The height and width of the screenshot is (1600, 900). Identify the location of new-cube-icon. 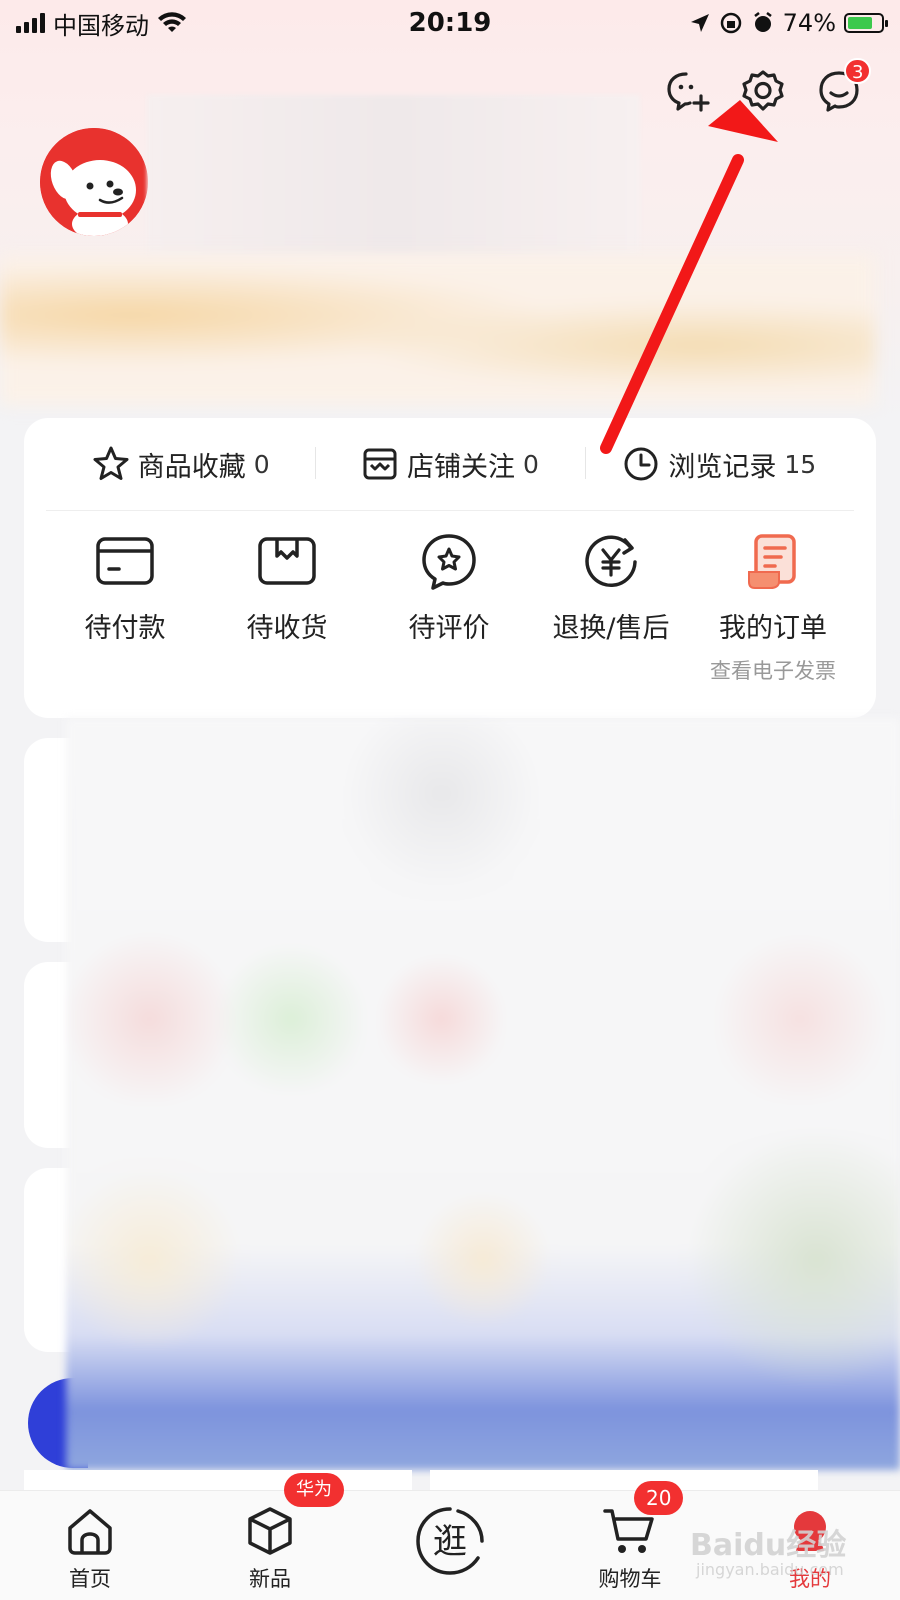
(270, 1531).